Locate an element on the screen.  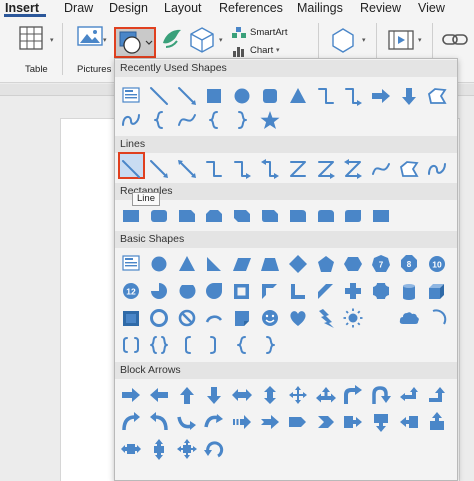
shape-udarrow-icon is located at coordinates (270, 395).